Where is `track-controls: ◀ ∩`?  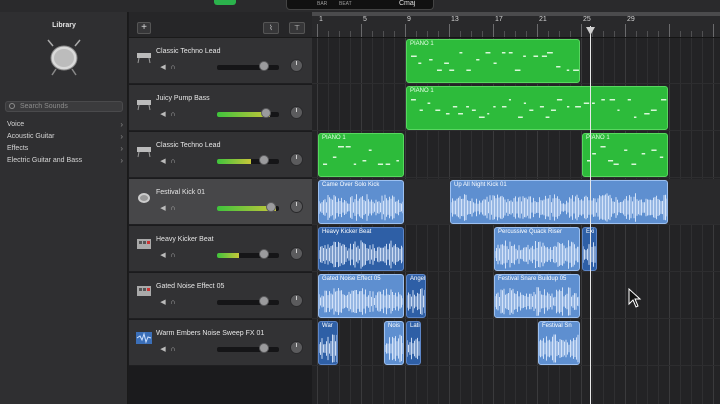 track-controls: ◀ ∩ is located at coordinates (168, 161).